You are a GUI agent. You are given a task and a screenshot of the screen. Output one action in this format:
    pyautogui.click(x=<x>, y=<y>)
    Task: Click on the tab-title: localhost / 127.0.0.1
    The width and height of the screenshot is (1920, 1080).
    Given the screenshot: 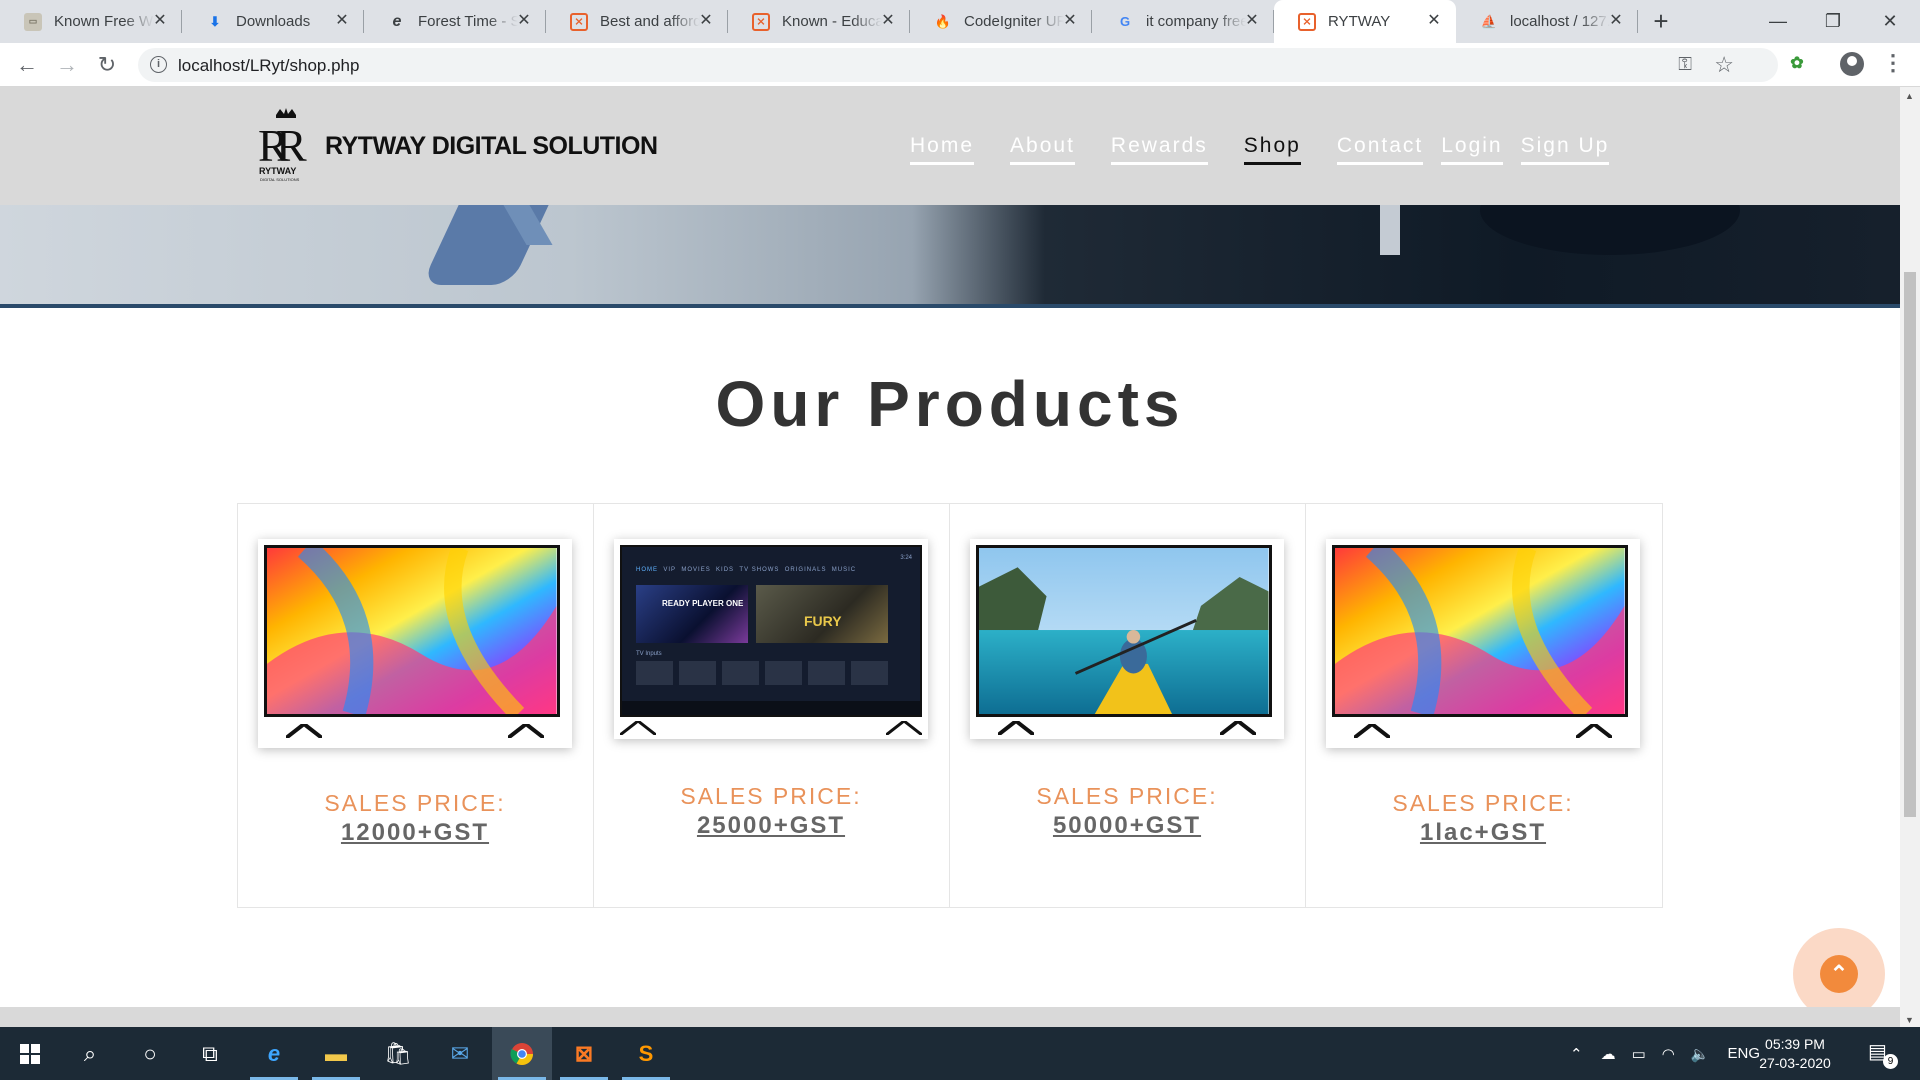 What is the action you would take?
    pyautogui.click(x=1560, y=21)
    